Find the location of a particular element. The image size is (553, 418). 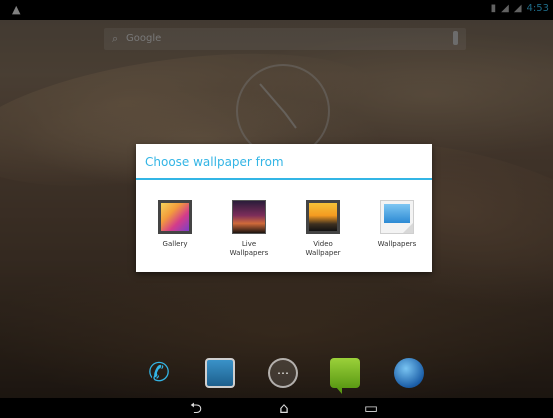

option-video-wallpaper: Video Wallpaper is located at coordinates (323, 226).